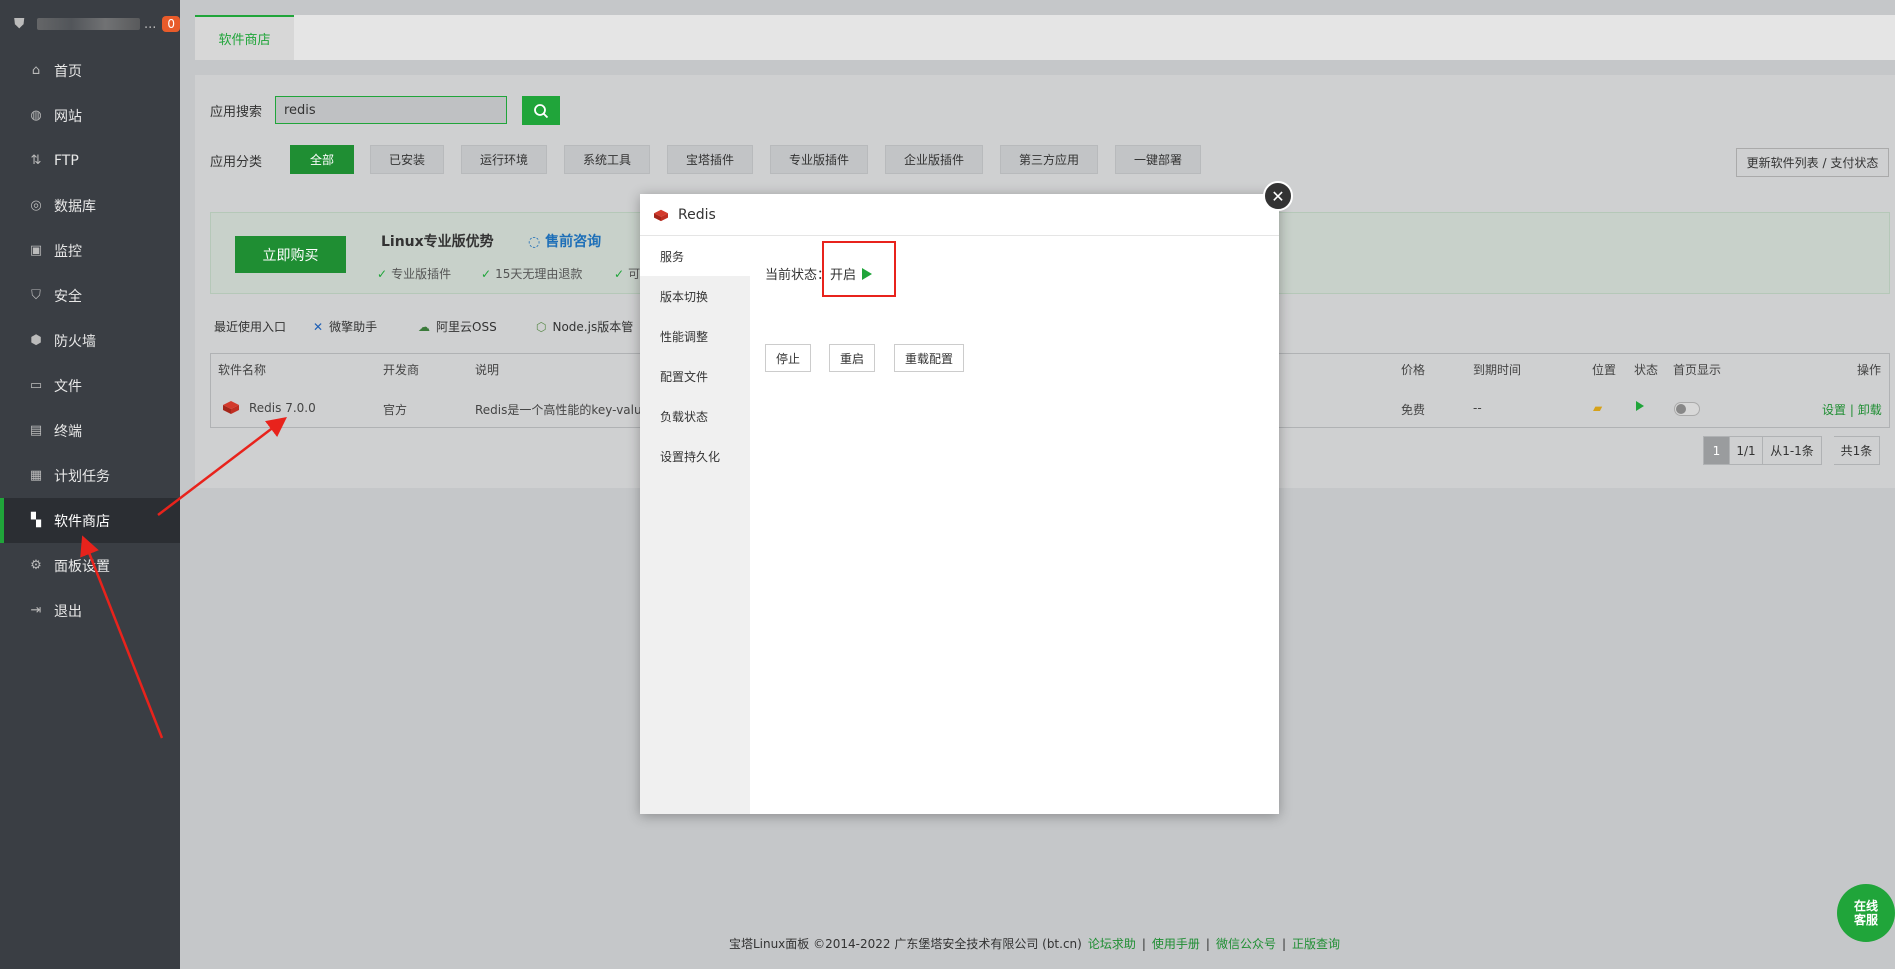 The image size is (1895, 969). What do you see at coordinates (1158, 159) in the screenshot?
I see `category-one-click-deploy: 一键部署` at bounding box center [1158, 159].